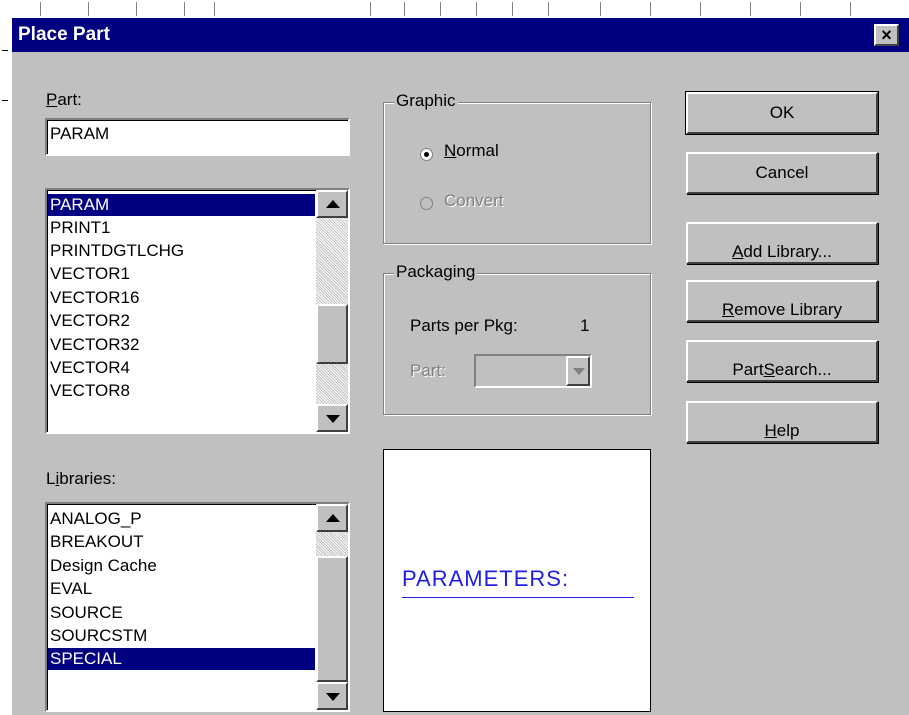  Describe the element at coordinates (533, 371) in the screenshot. I see `package-part-select` at that location.